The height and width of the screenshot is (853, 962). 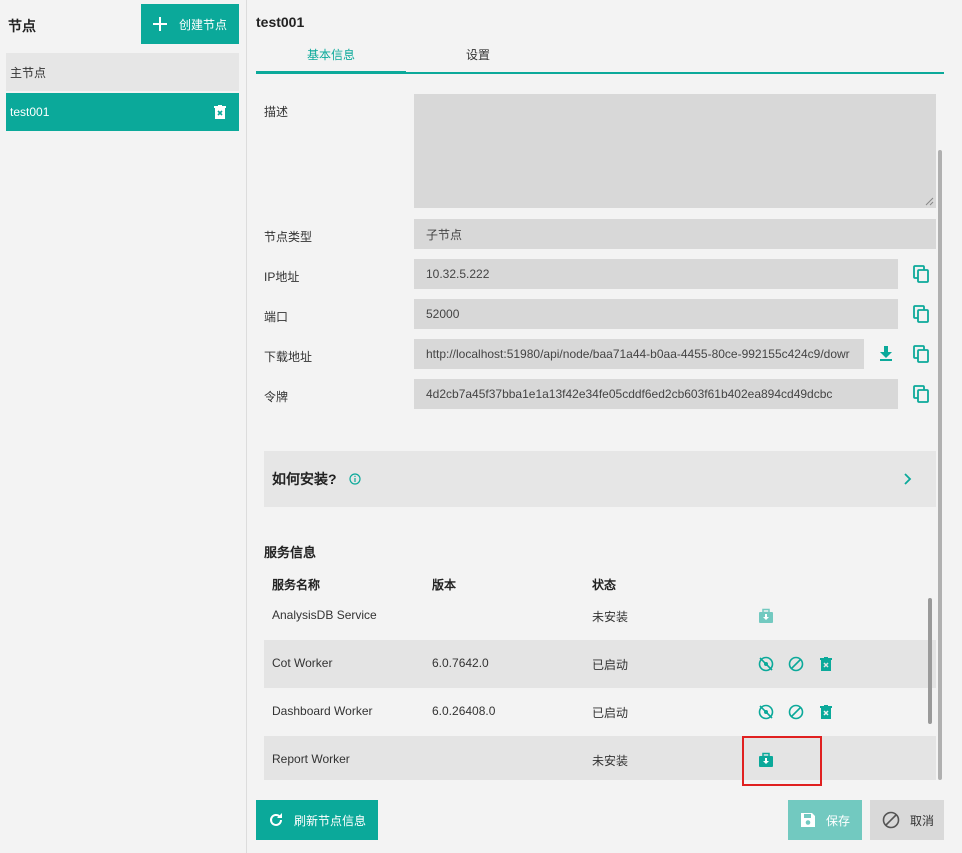 I want to click on service-name: Cot Worker, so click(x=302, y=663).